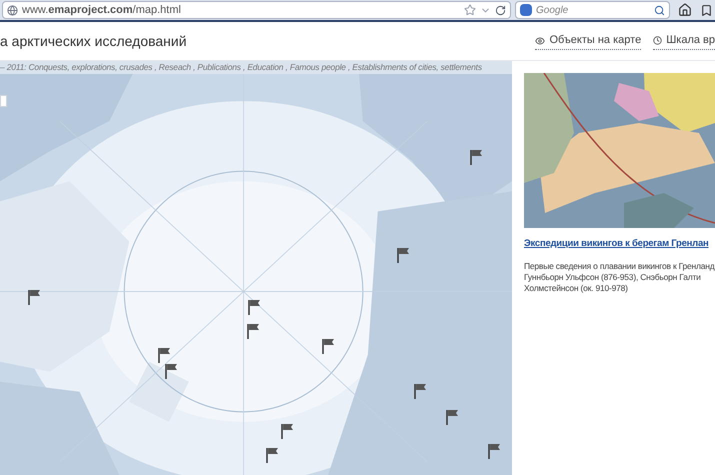  I want to click on clock-icon, so click(657, 40).